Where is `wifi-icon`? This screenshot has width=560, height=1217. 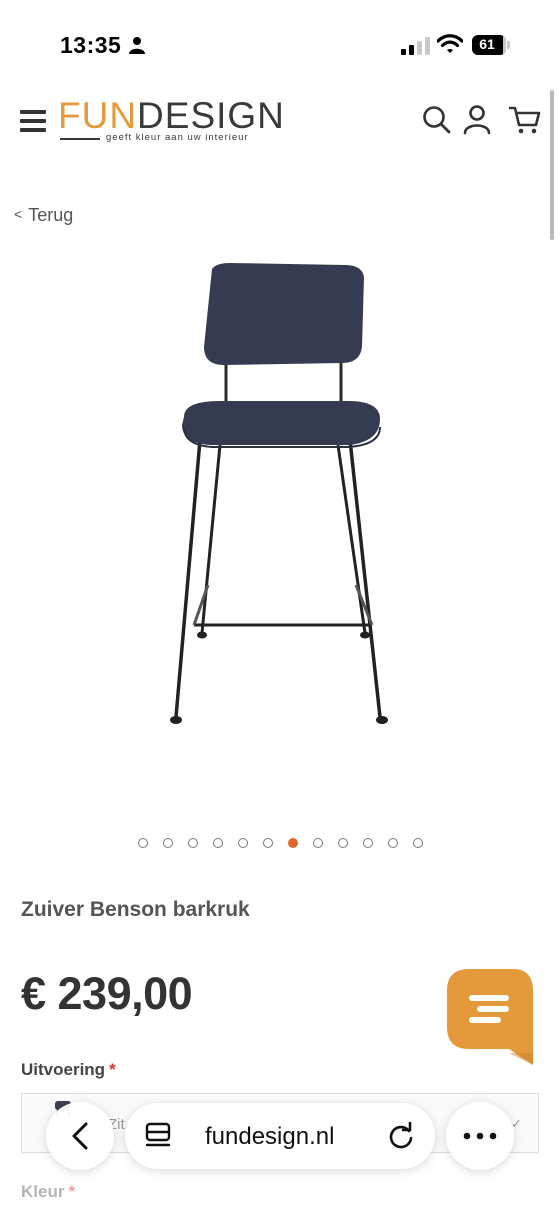 wifi-icon is located at coordinates (450, 43).